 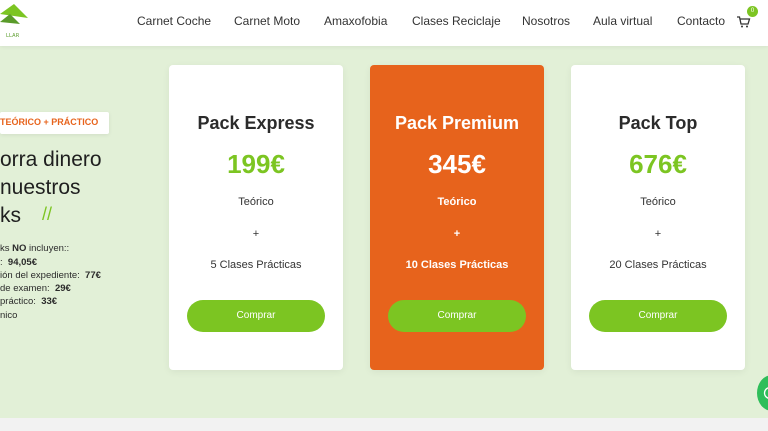 What do you see at coordinates (456, 21) in the screenshot?
I see `nav-item-clases-reciclaje: Clases Reciclaje` at bounding box center [456, 21].